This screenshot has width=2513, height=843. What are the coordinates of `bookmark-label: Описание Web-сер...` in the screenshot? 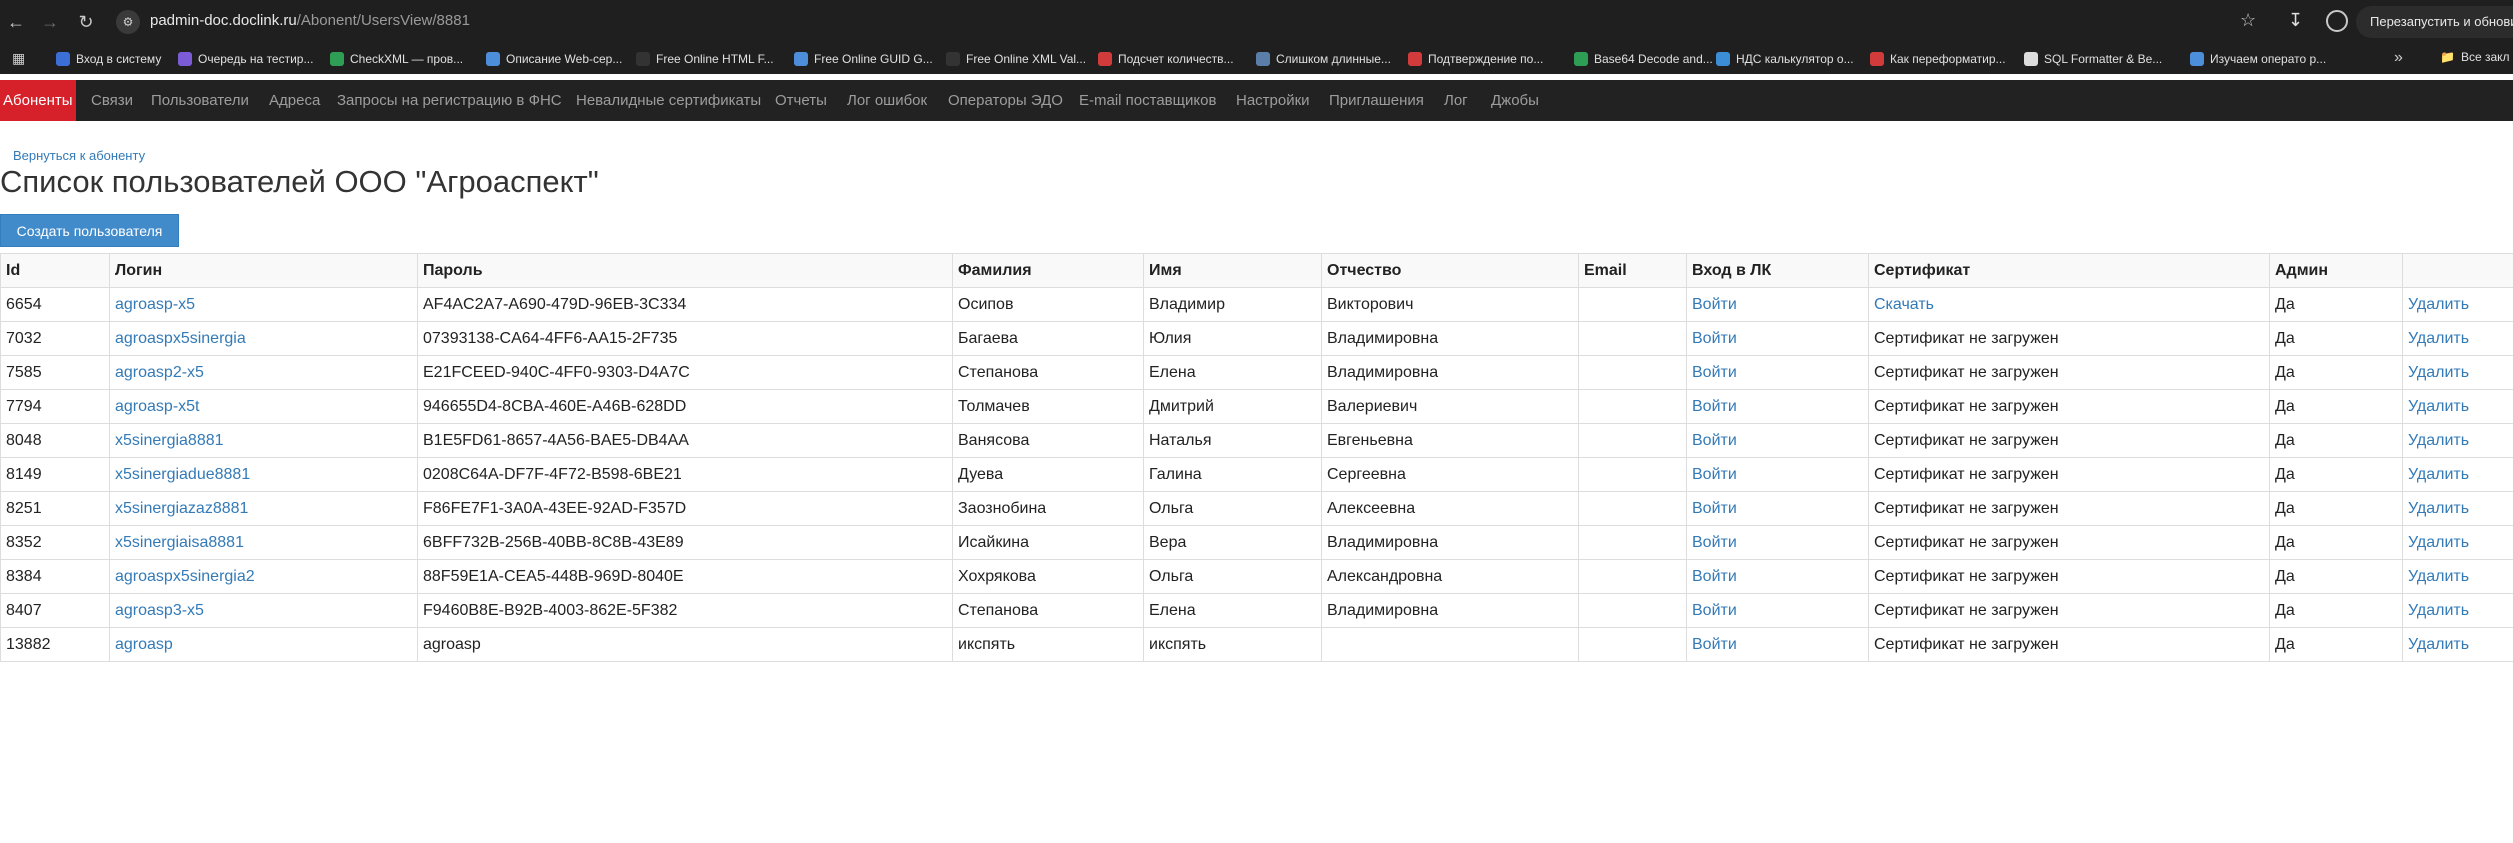 It's located at (564, 59).